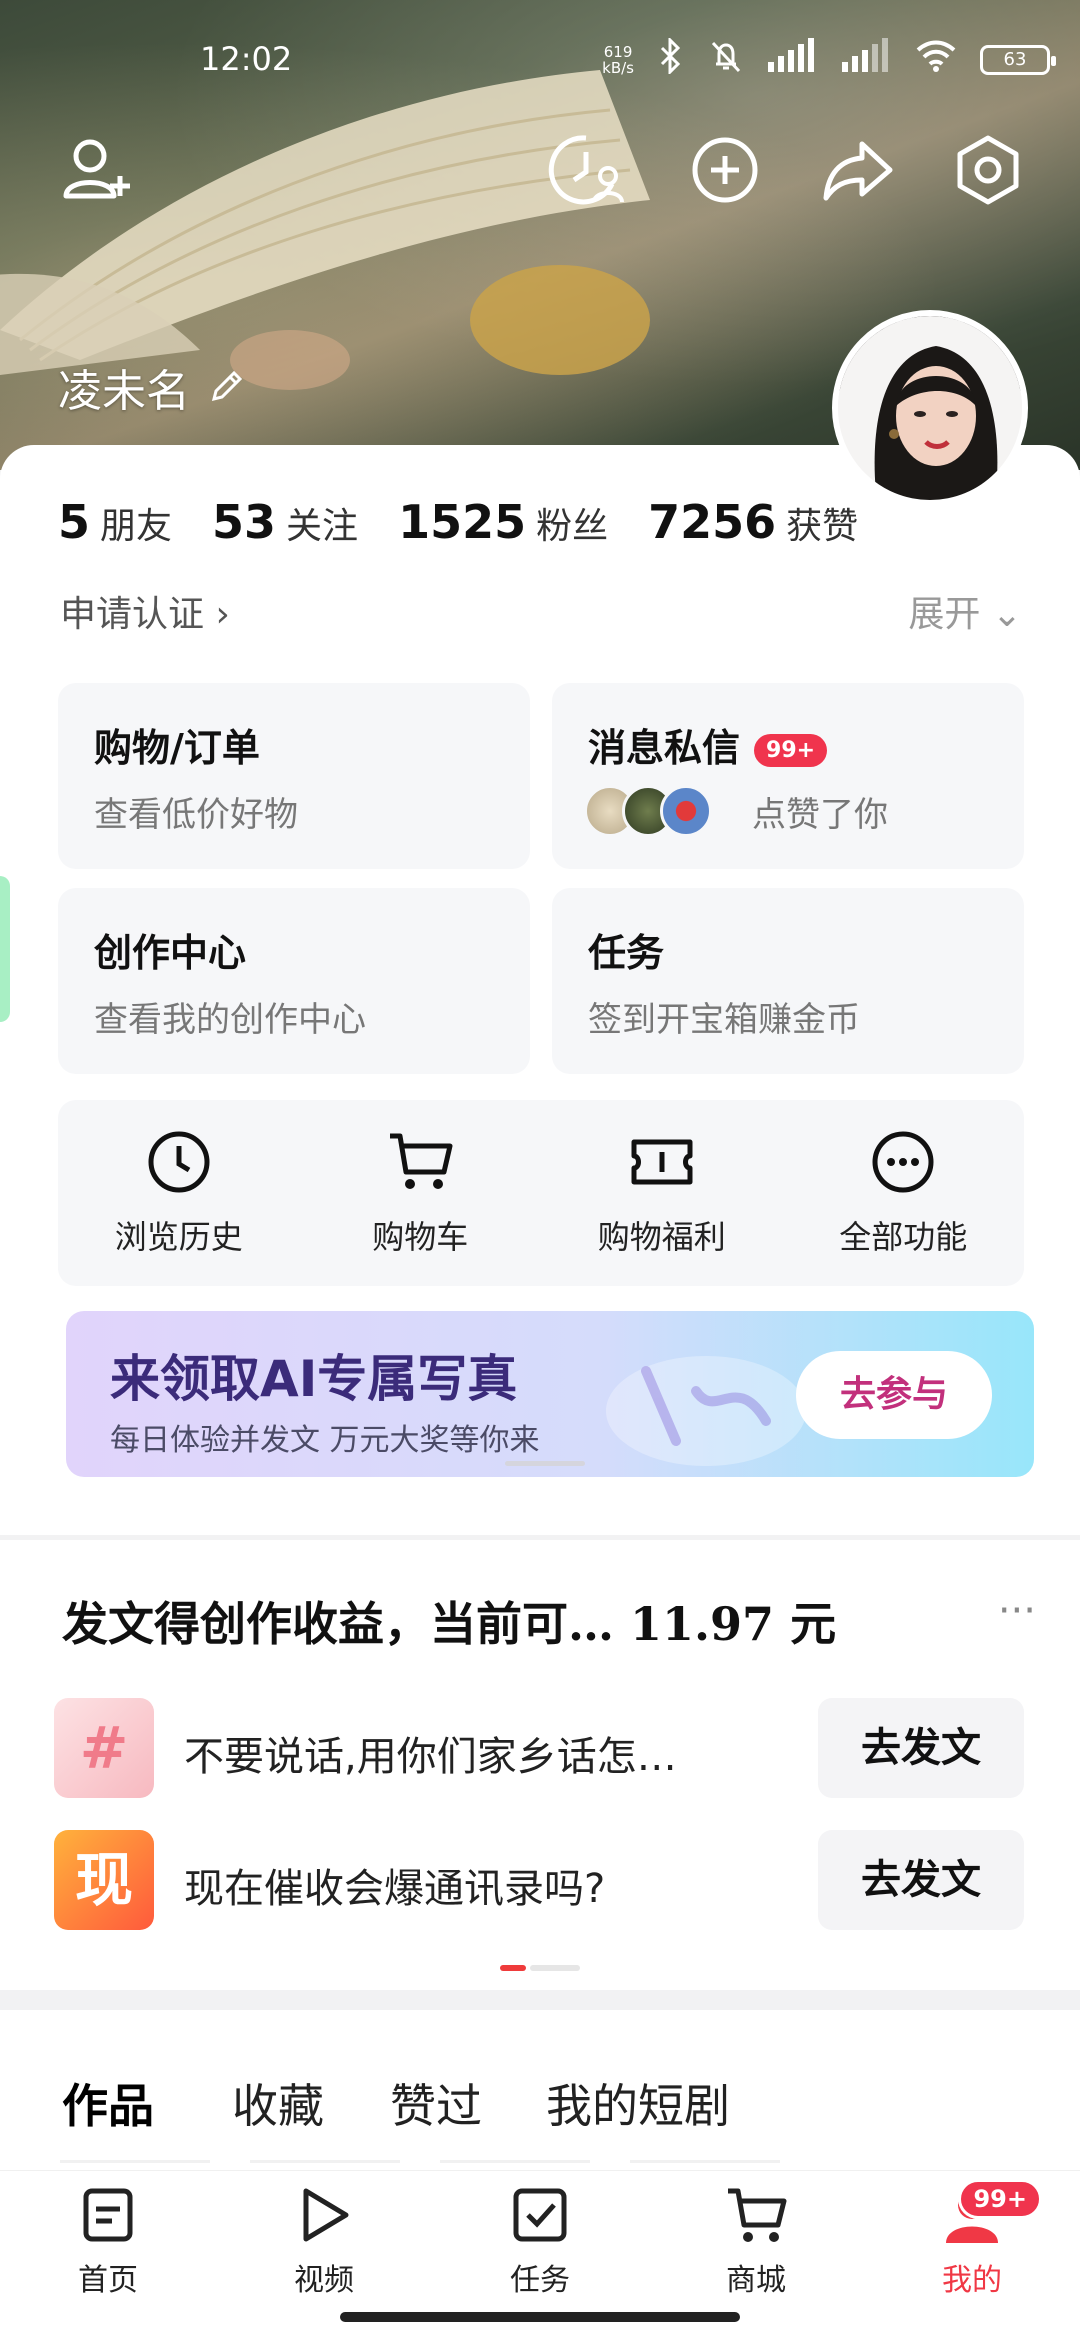 The height and width of the screenshot is (2340, 1080). Describe the element at coordinates (324, 2280) in the screenshot. I see `nav-label: 视频` at that location.